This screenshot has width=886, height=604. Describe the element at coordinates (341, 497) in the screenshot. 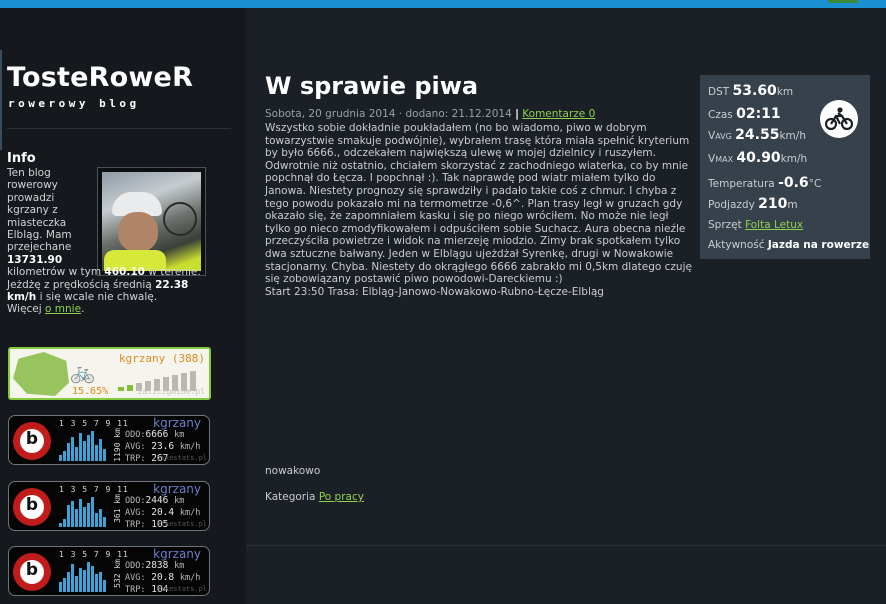

I see `category-link: Po pracy` at that location.